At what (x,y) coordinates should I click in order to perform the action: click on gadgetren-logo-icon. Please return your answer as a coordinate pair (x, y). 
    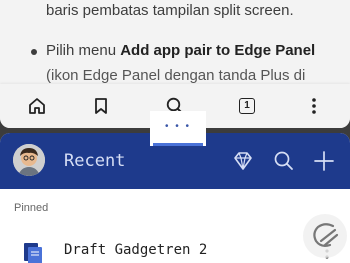
    Looking at the image, I should click on (326, 235).